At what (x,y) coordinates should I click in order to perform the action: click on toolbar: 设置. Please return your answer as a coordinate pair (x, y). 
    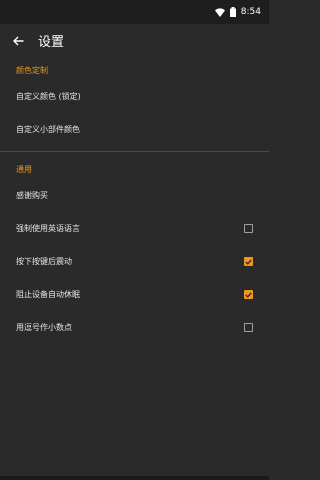
    Looking at the image, I should click on (134, 40).